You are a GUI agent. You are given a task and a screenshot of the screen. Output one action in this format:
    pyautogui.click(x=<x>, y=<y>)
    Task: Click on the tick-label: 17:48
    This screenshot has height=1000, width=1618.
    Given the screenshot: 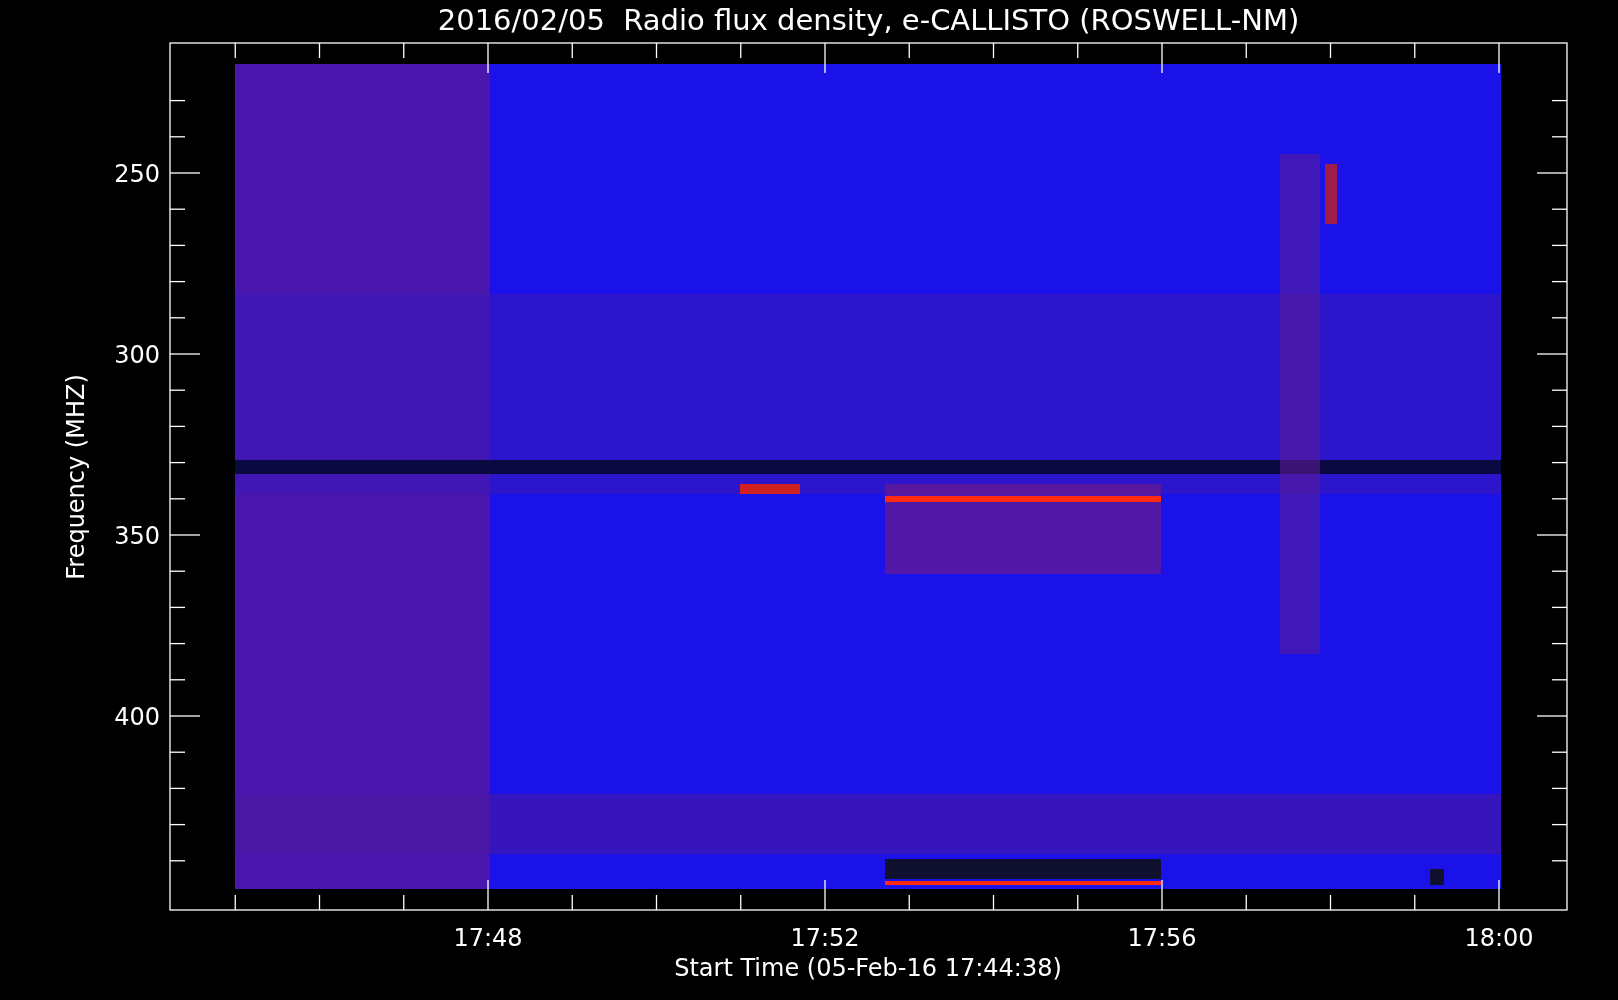 What is the action you would take?
    pyautogui.click(x=488, y=938)
    